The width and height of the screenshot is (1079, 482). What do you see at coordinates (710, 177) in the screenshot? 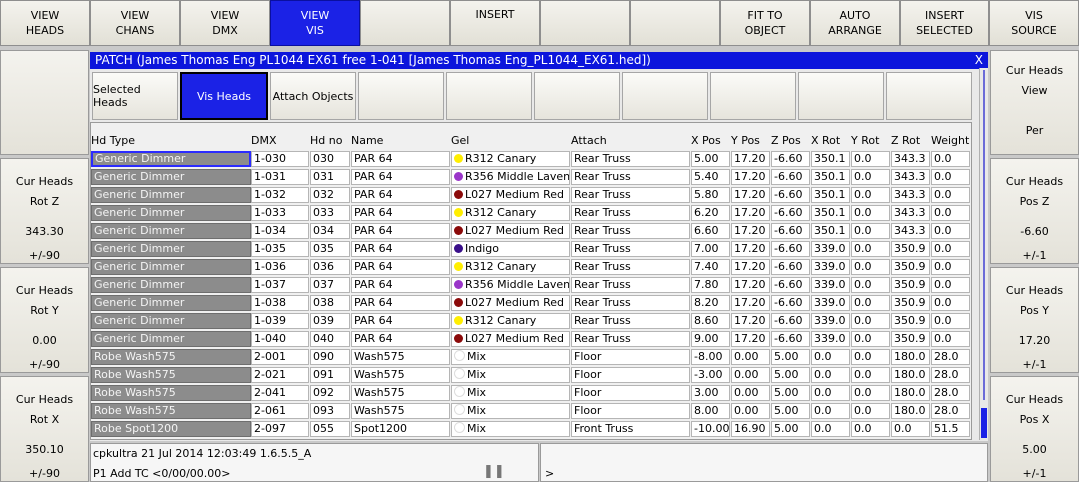
I see `cell-x-pos: 5.40` at bounding box center [710, 177].